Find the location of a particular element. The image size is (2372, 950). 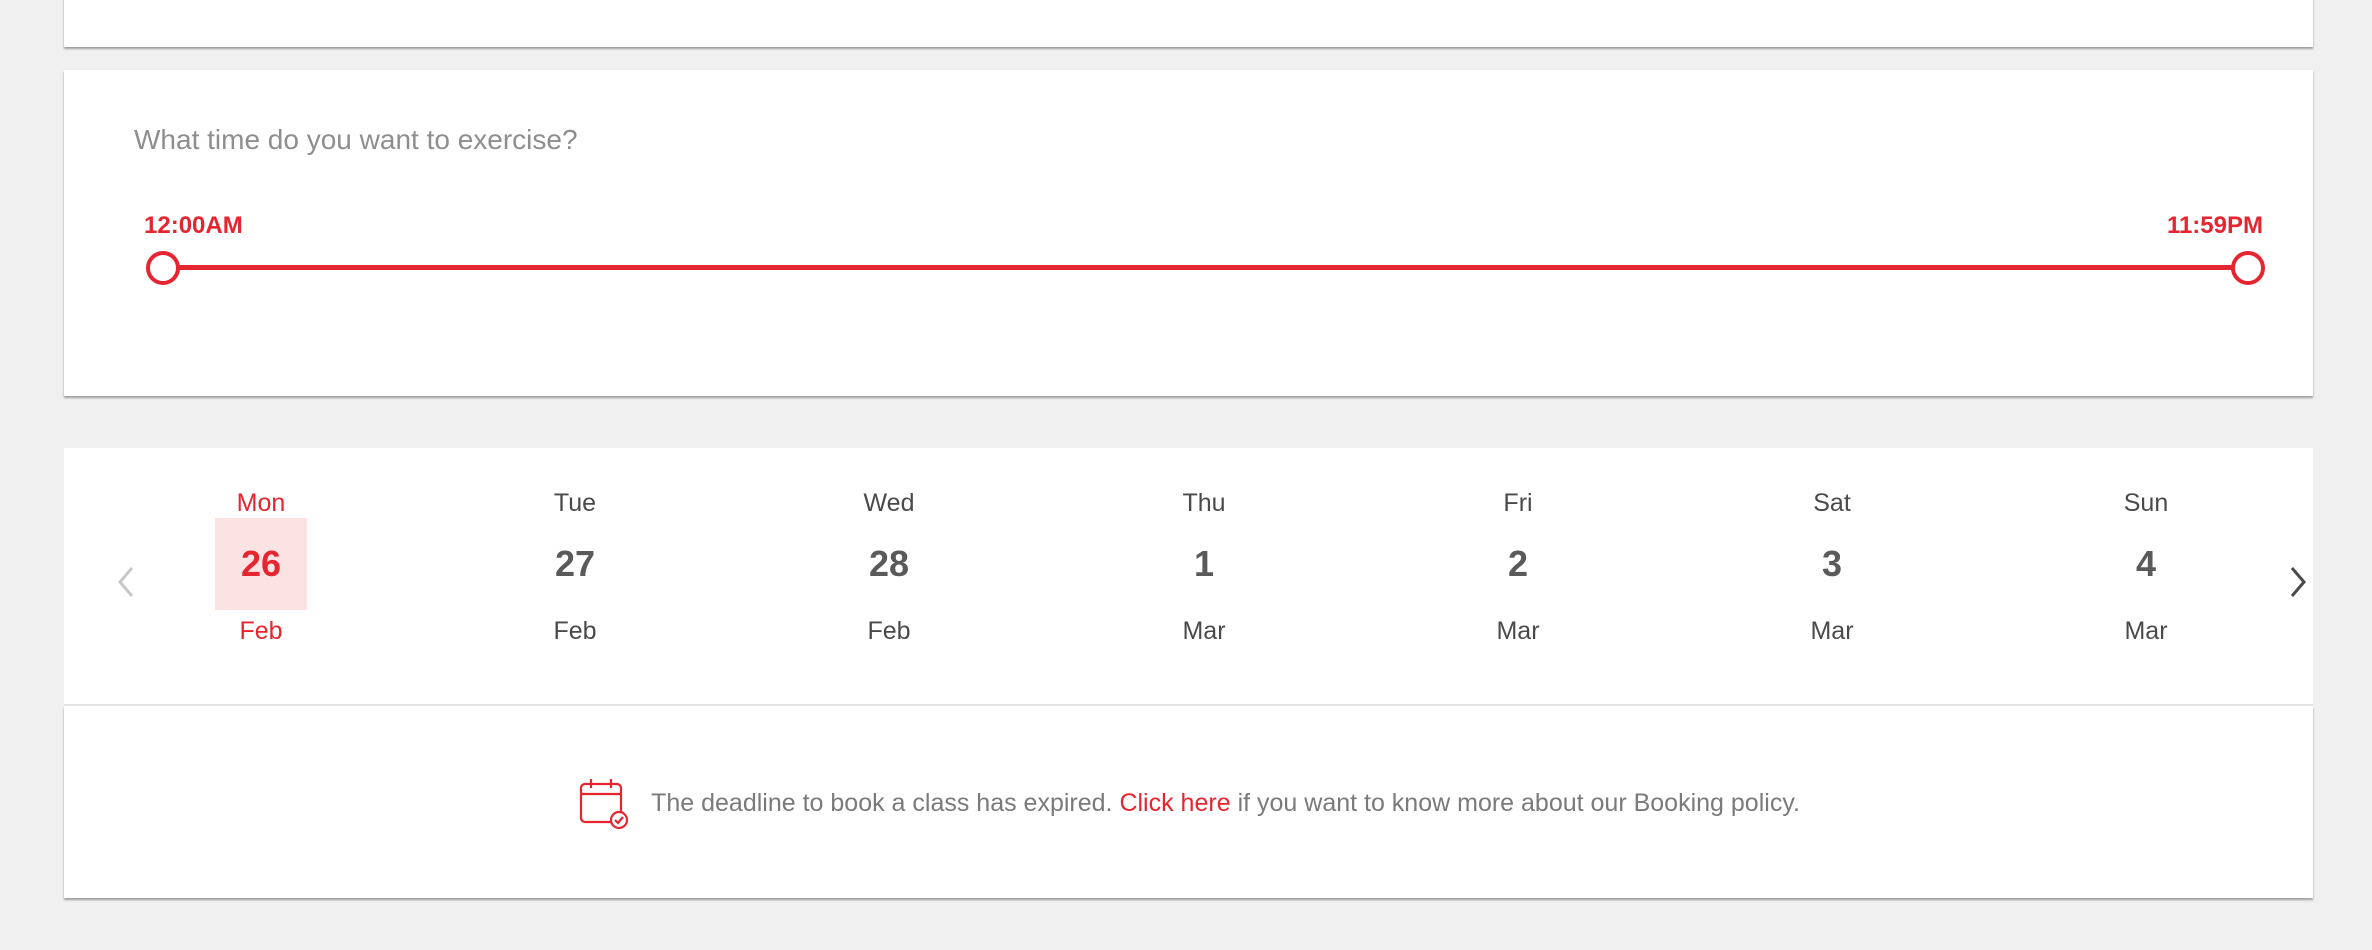

day-mon-26: Mon 26 Feb is located at coordinates (261, 578).